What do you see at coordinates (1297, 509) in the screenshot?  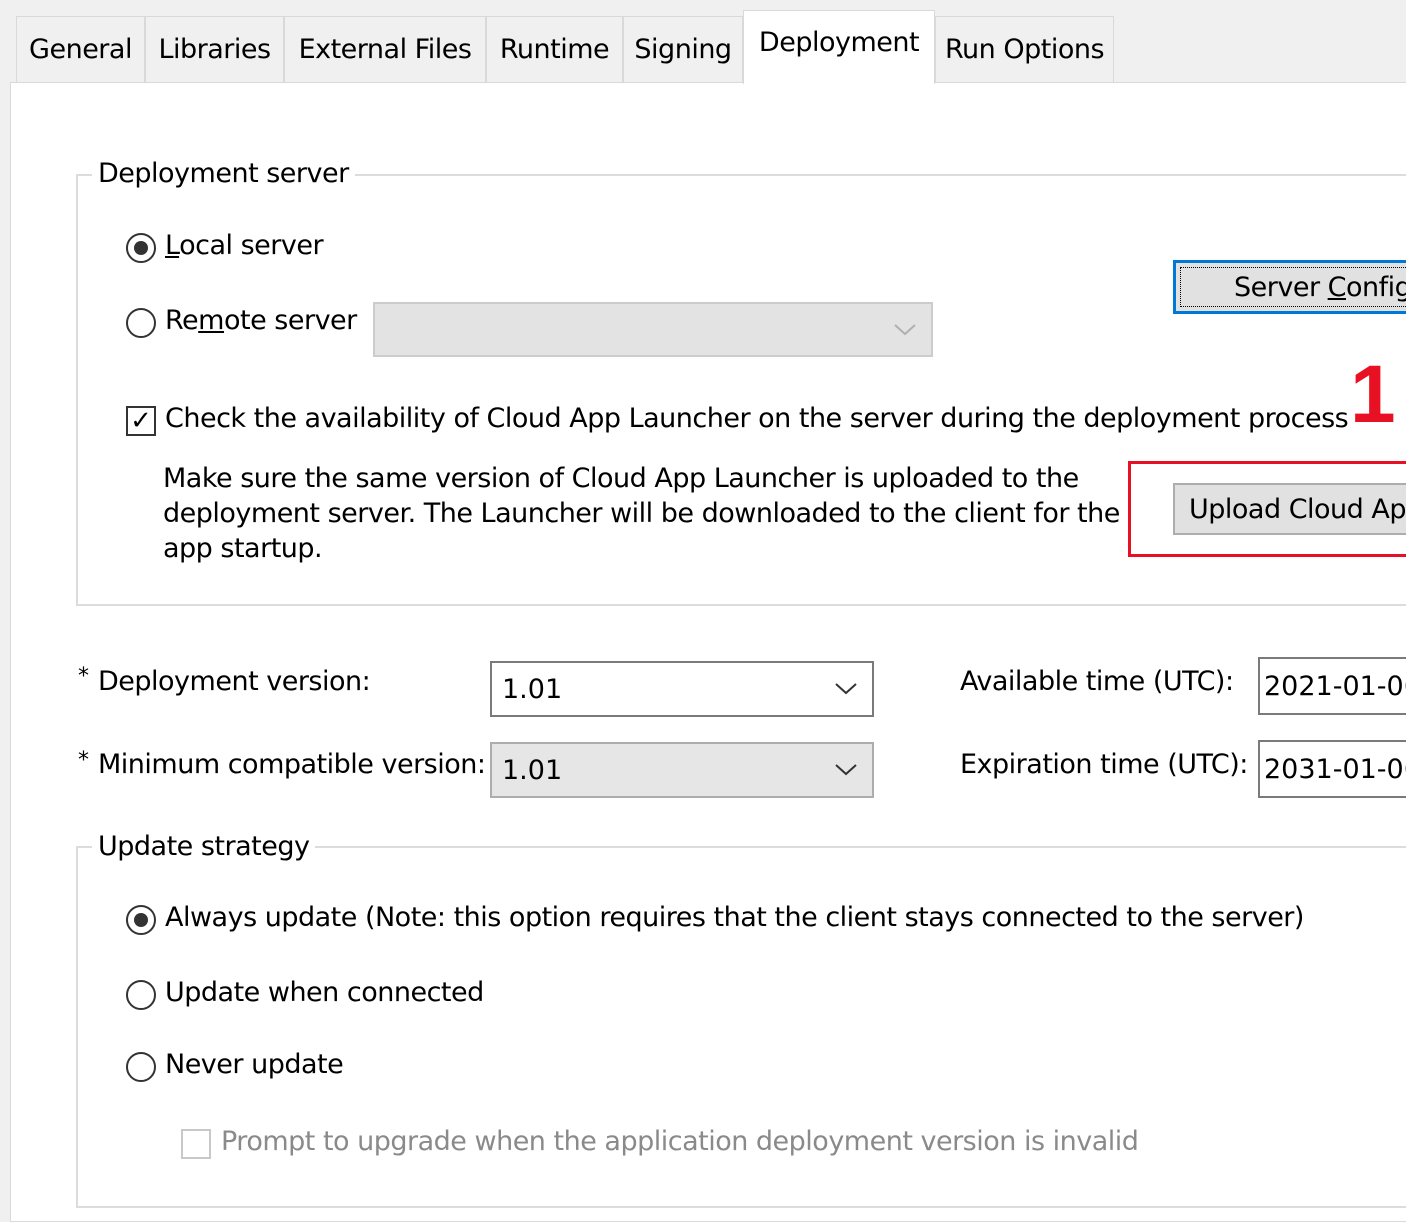 I see `upload-button-label: Upload Cloud App` at bounding box center [1297, 509].